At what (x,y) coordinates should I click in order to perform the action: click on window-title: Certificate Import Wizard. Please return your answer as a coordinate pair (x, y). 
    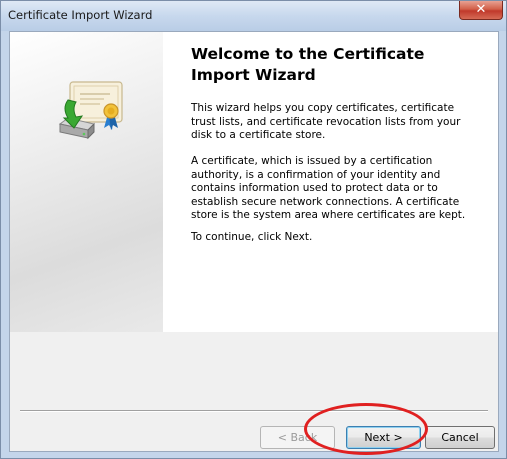
    Looking at the image, I should click on (80, 15).